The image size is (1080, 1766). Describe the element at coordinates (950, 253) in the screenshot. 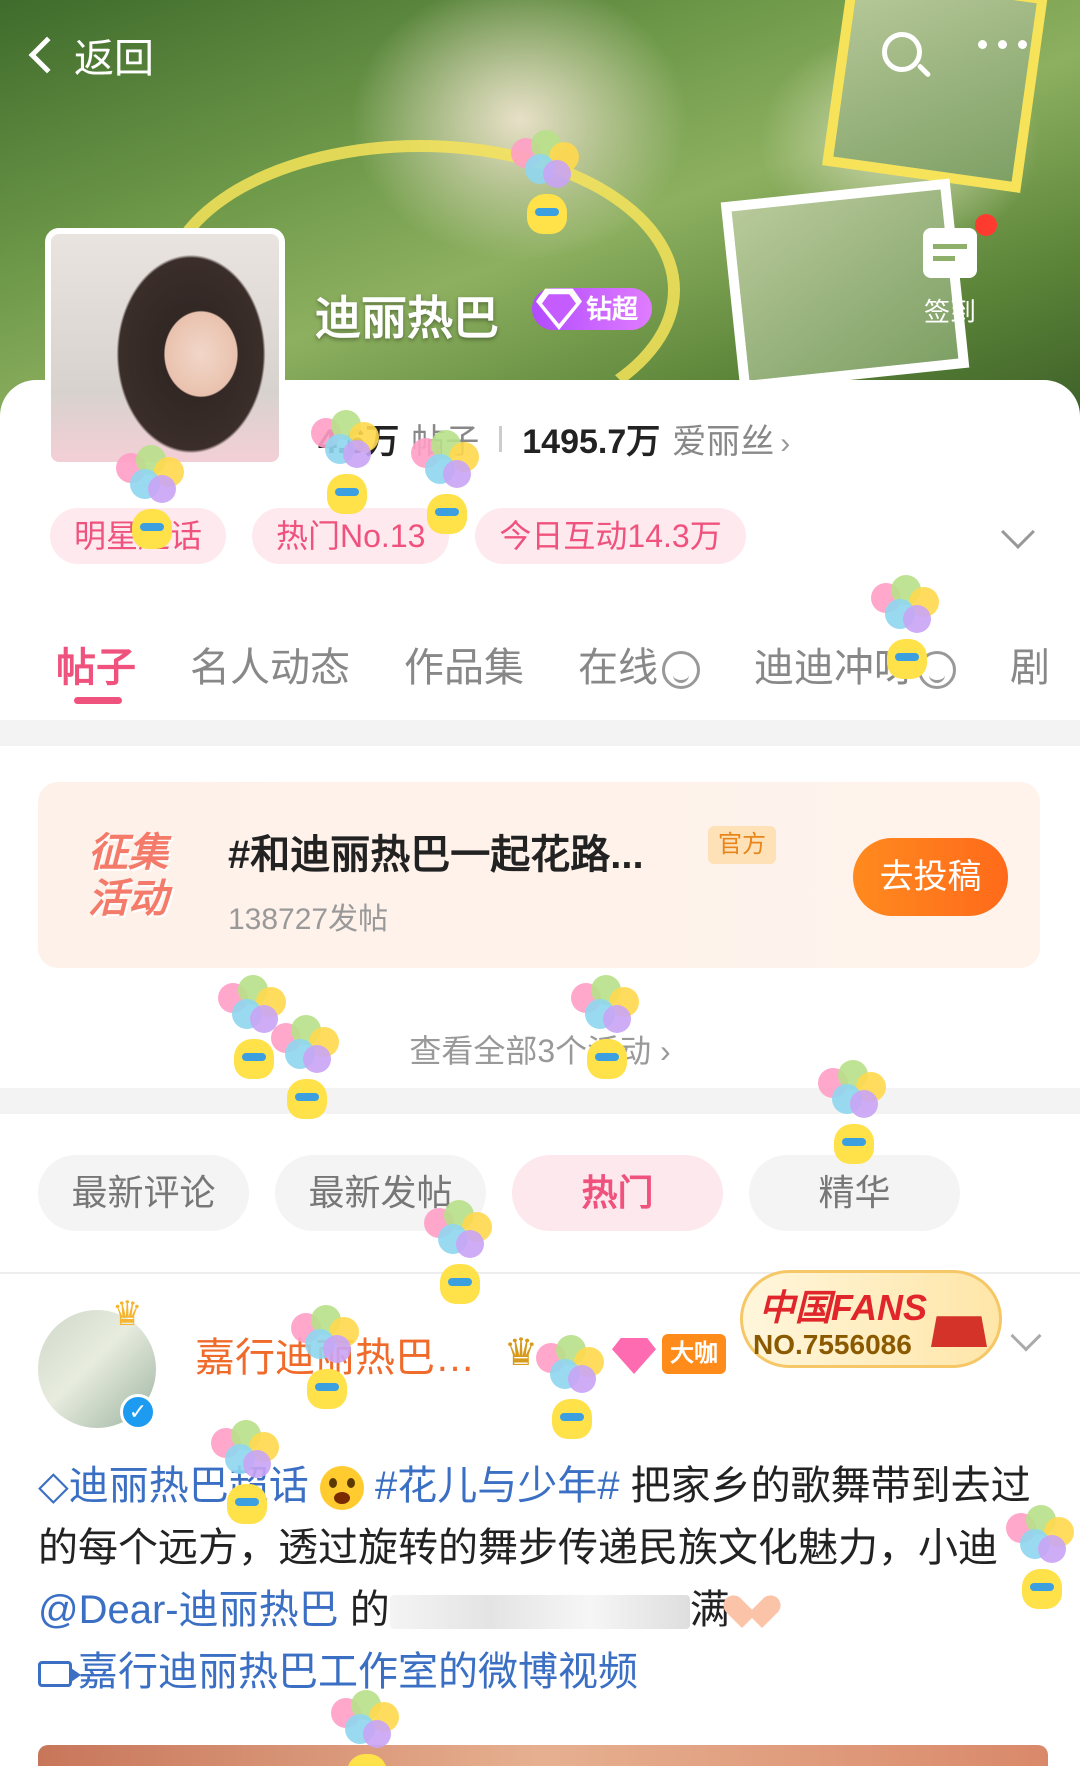

I see `calendar-icon` at that location.